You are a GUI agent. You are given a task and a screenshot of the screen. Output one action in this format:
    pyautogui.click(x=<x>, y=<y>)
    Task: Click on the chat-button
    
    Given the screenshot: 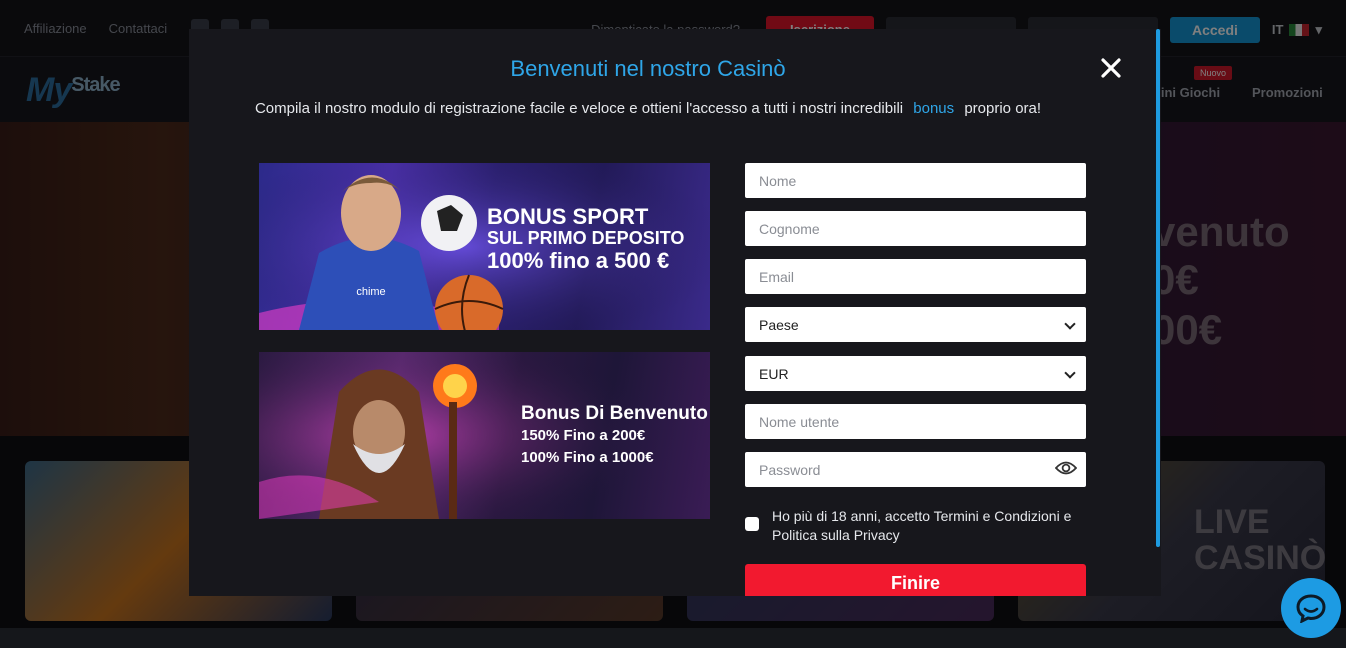 What is the action you would take?
    pyautogui.click(x=1311, y=608)
    